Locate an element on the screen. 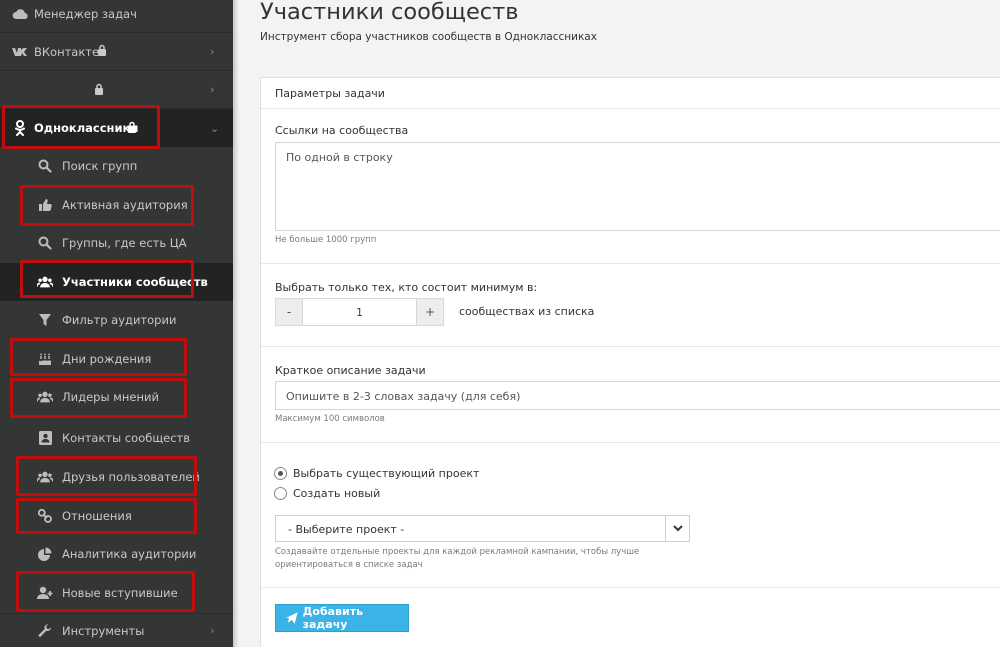 The width and height of the screenshot is (1000, 647). sidebar-item-task-manager: Менеджер задач is located at coordinates (116, 14).